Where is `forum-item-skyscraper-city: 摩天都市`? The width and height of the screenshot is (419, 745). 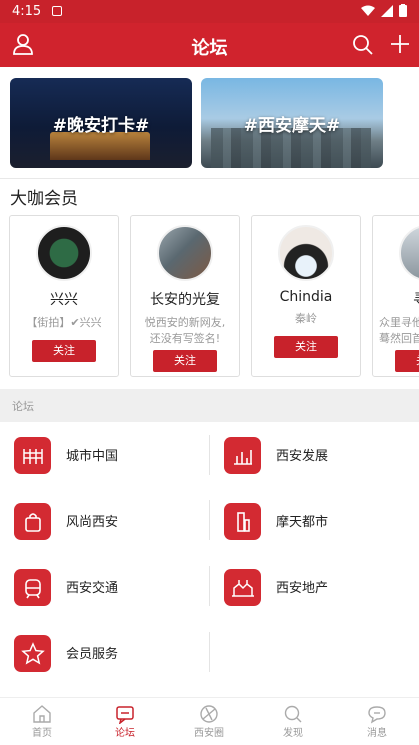 forum-item-skyscraper-city: 摩天都市 is located at coordinates (321, 521).